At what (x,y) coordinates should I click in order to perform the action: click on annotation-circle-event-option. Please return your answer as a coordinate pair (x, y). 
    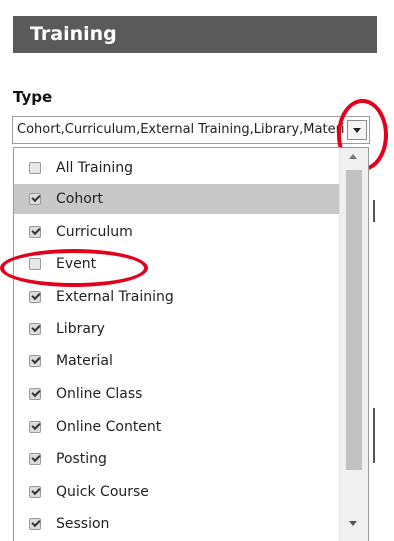
    Looking at the image, I should click on (74, 268).